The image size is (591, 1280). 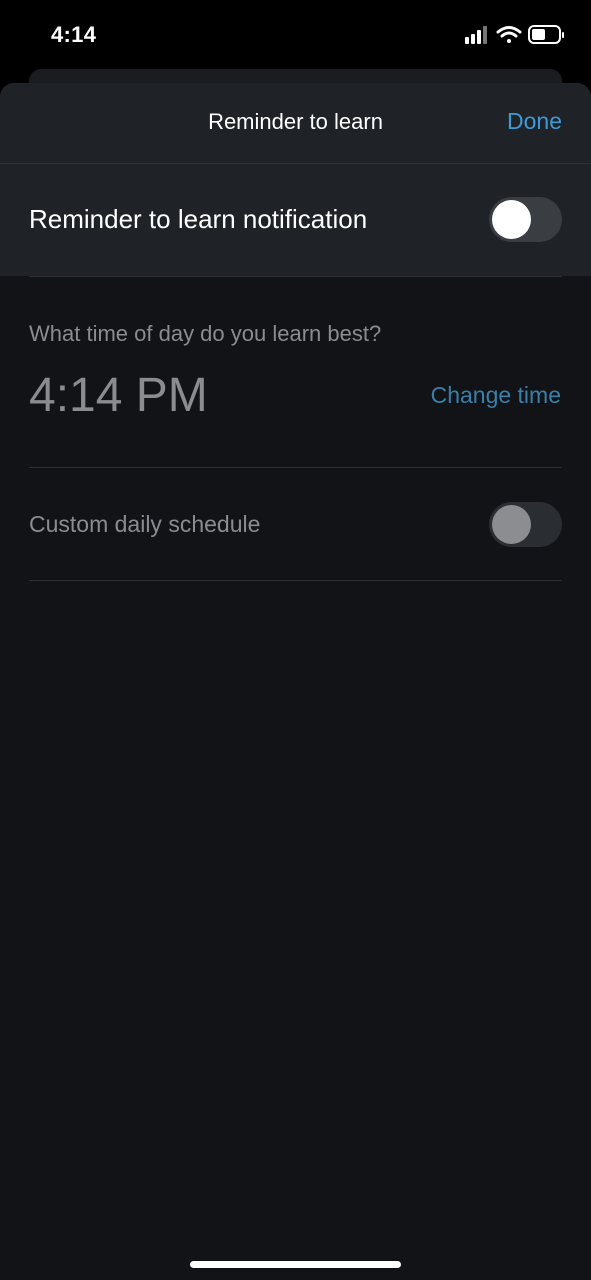 I want to click on cellular-signal-icon, so click(x=476, y=35).